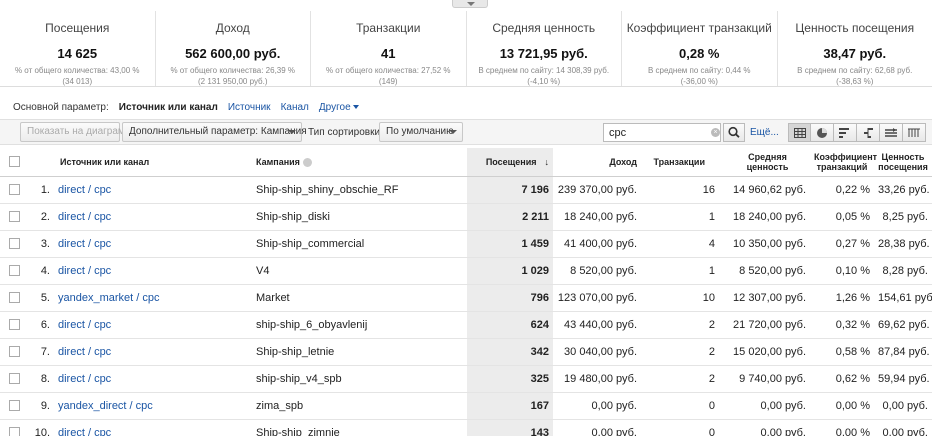 This screenshot has width=932, height=436. Describe the element at coordinates (153, 162) in the screenshot. I see `source-medium-header: Источник или канал` at that location.